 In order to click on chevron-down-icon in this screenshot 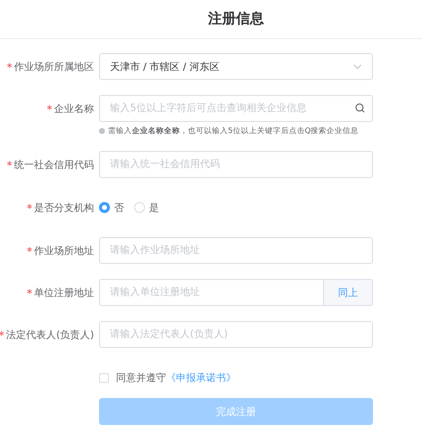, I will do `click(357, 67)`.